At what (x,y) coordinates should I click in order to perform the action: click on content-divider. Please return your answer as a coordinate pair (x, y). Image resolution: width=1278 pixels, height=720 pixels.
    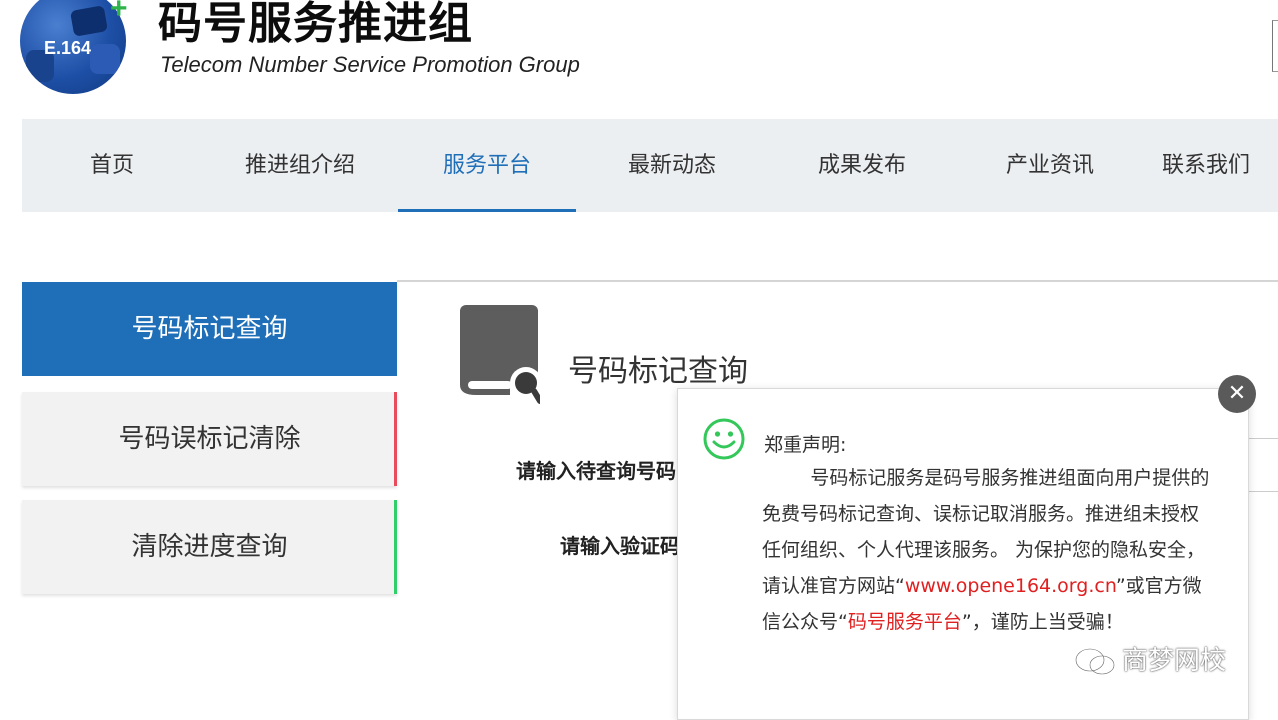
    Looking at the image, I should click on (837, 281).